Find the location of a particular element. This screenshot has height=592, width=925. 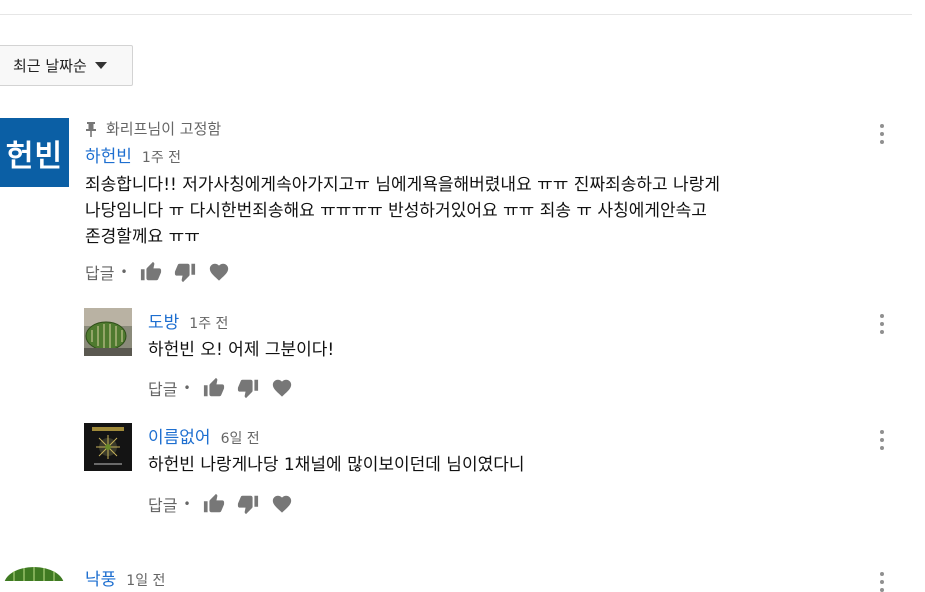

reply-body: 하헌빈 오! 어제 그분이다! is located at coordinates (241, 350).